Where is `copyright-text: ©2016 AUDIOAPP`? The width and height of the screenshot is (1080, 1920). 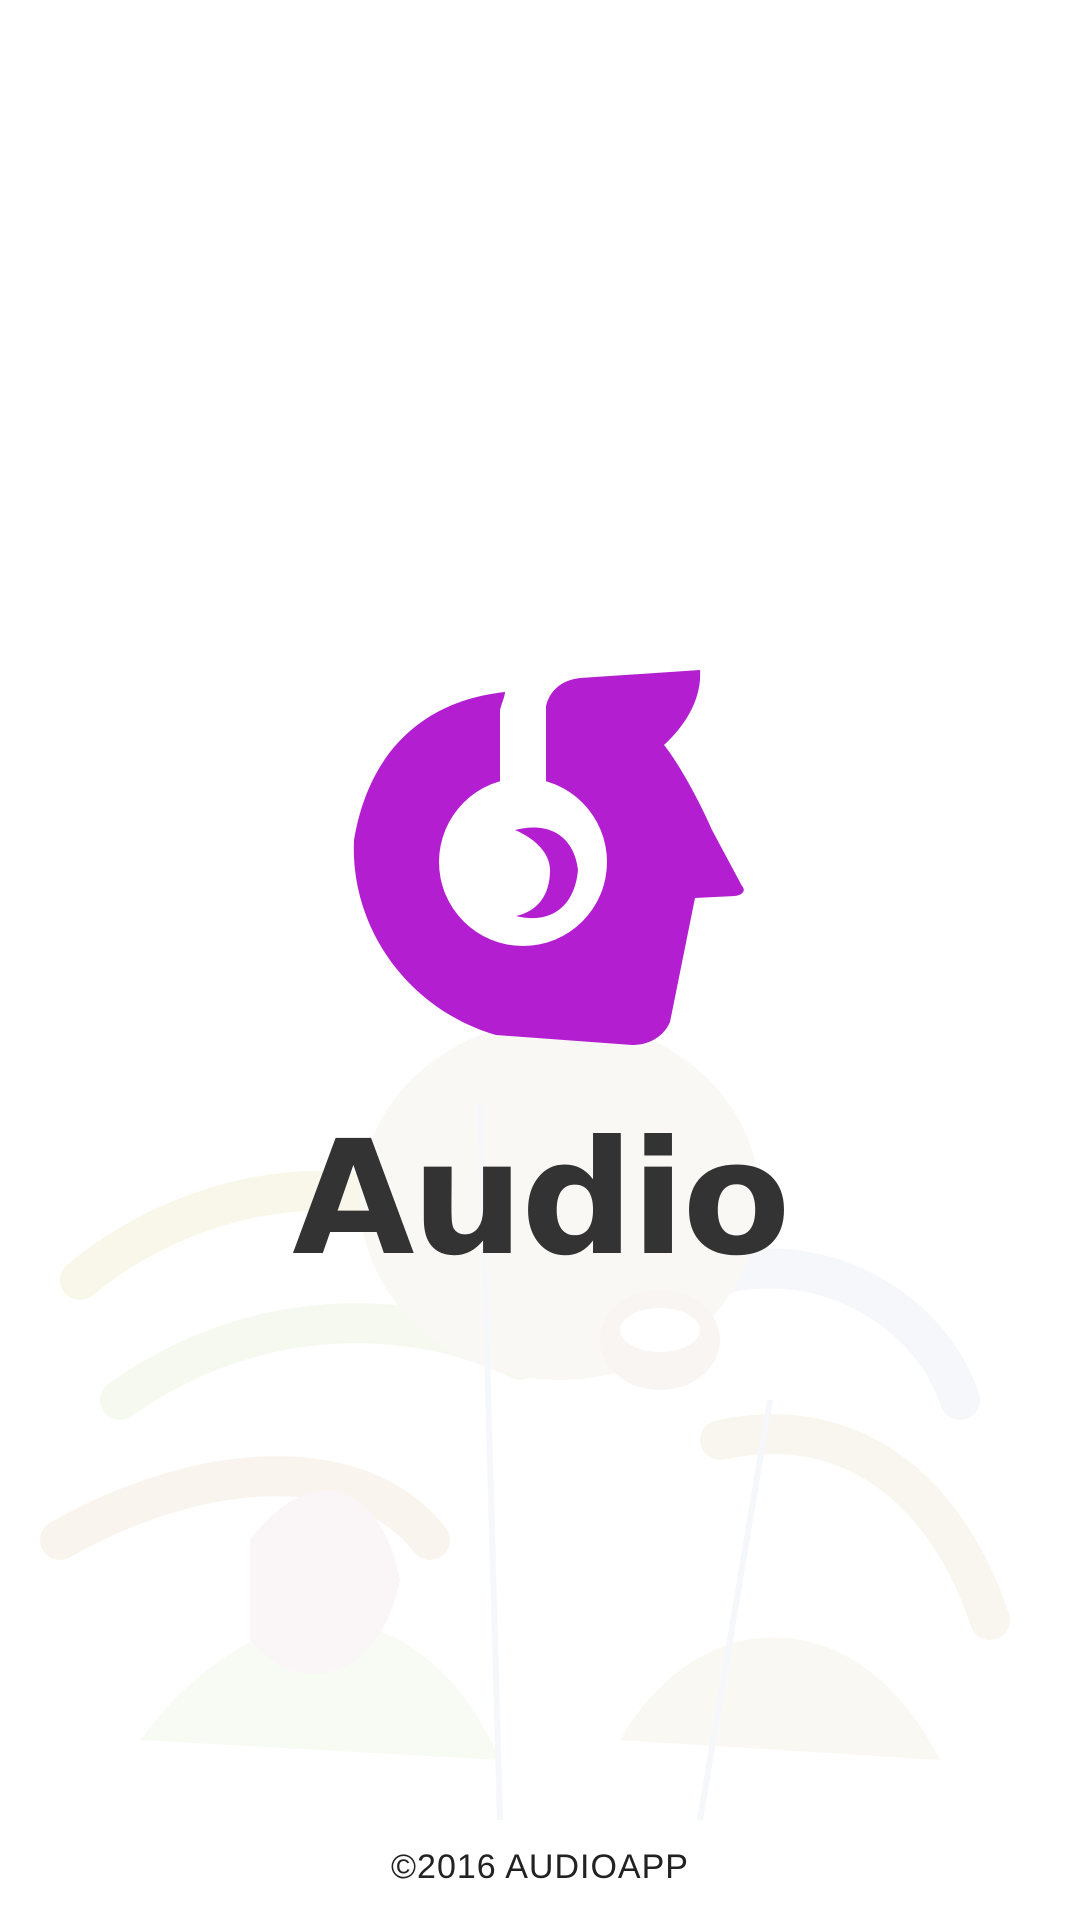 copyright-text: ©2016 AUDIOAPP is located at coordinates (540, 1867).